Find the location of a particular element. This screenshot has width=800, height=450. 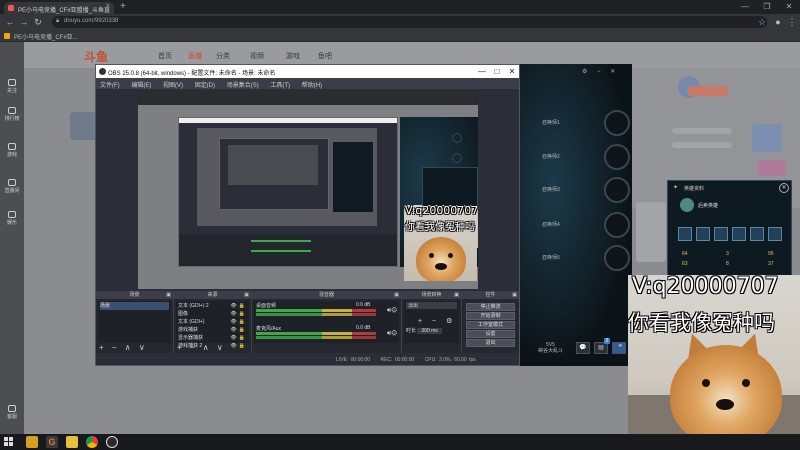

dog-eye is located at coordinates (431, 255).